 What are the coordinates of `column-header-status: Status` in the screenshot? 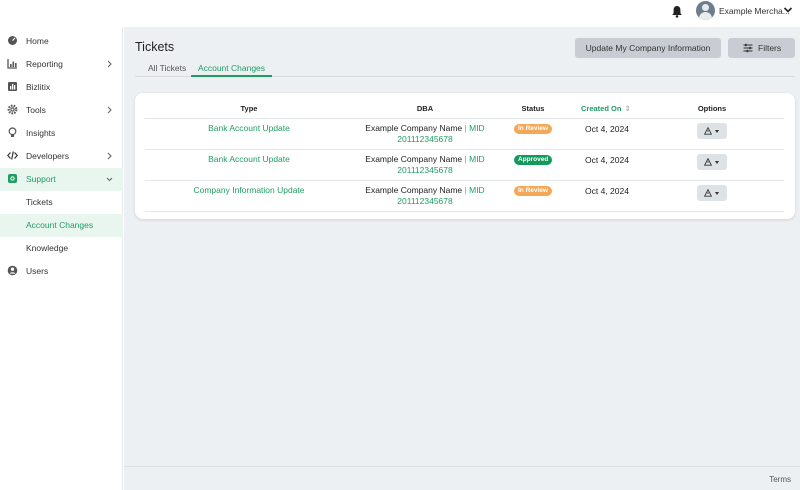 It's located at (533, 108).